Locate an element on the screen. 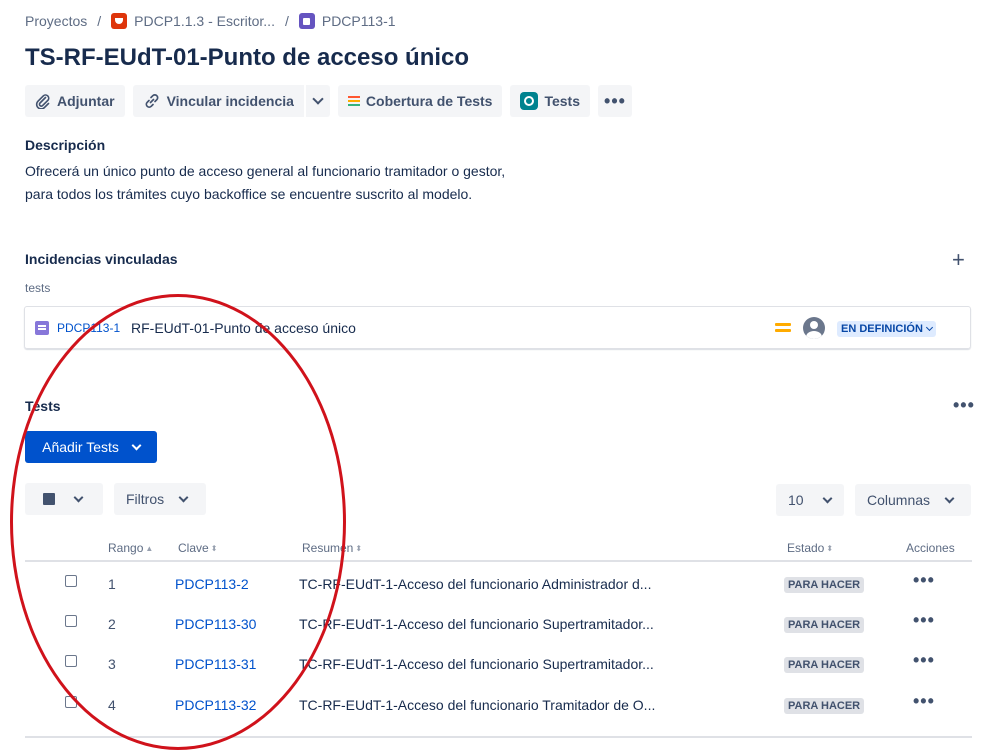  test-coverage-button: Cobertura de Tests is located at coordinates (420, 101).